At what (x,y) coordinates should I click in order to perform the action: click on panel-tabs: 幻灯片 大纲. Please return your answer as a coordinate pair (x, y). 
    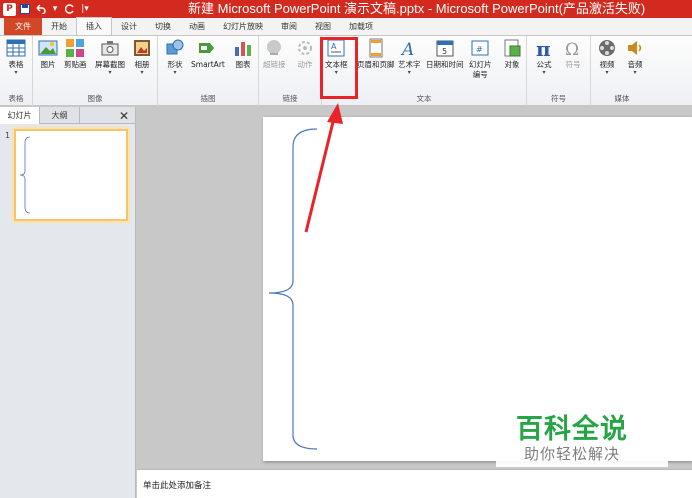
    Looking at the image, I should click on (67, 115).